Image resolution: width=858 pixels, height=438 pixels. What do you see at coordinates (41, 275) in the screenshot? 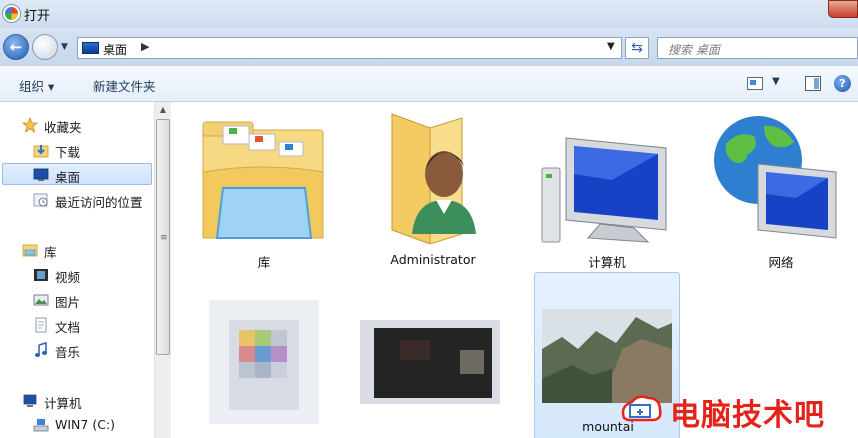
I see `video-icon` at bounding box center [41, 275].